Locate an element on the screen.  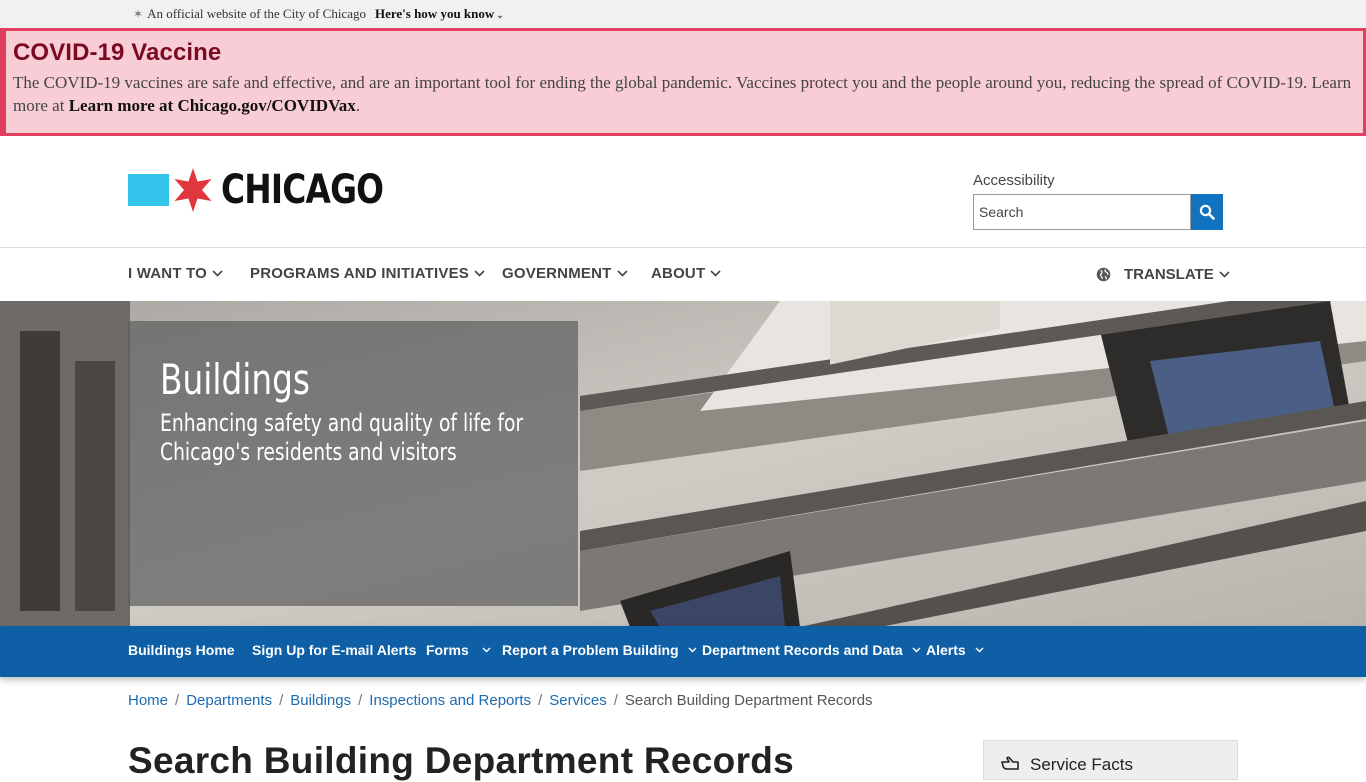
nav-programs-and-initiatives: PROGRAMS AND INITIATIVES is located at coordinates (367, 273).